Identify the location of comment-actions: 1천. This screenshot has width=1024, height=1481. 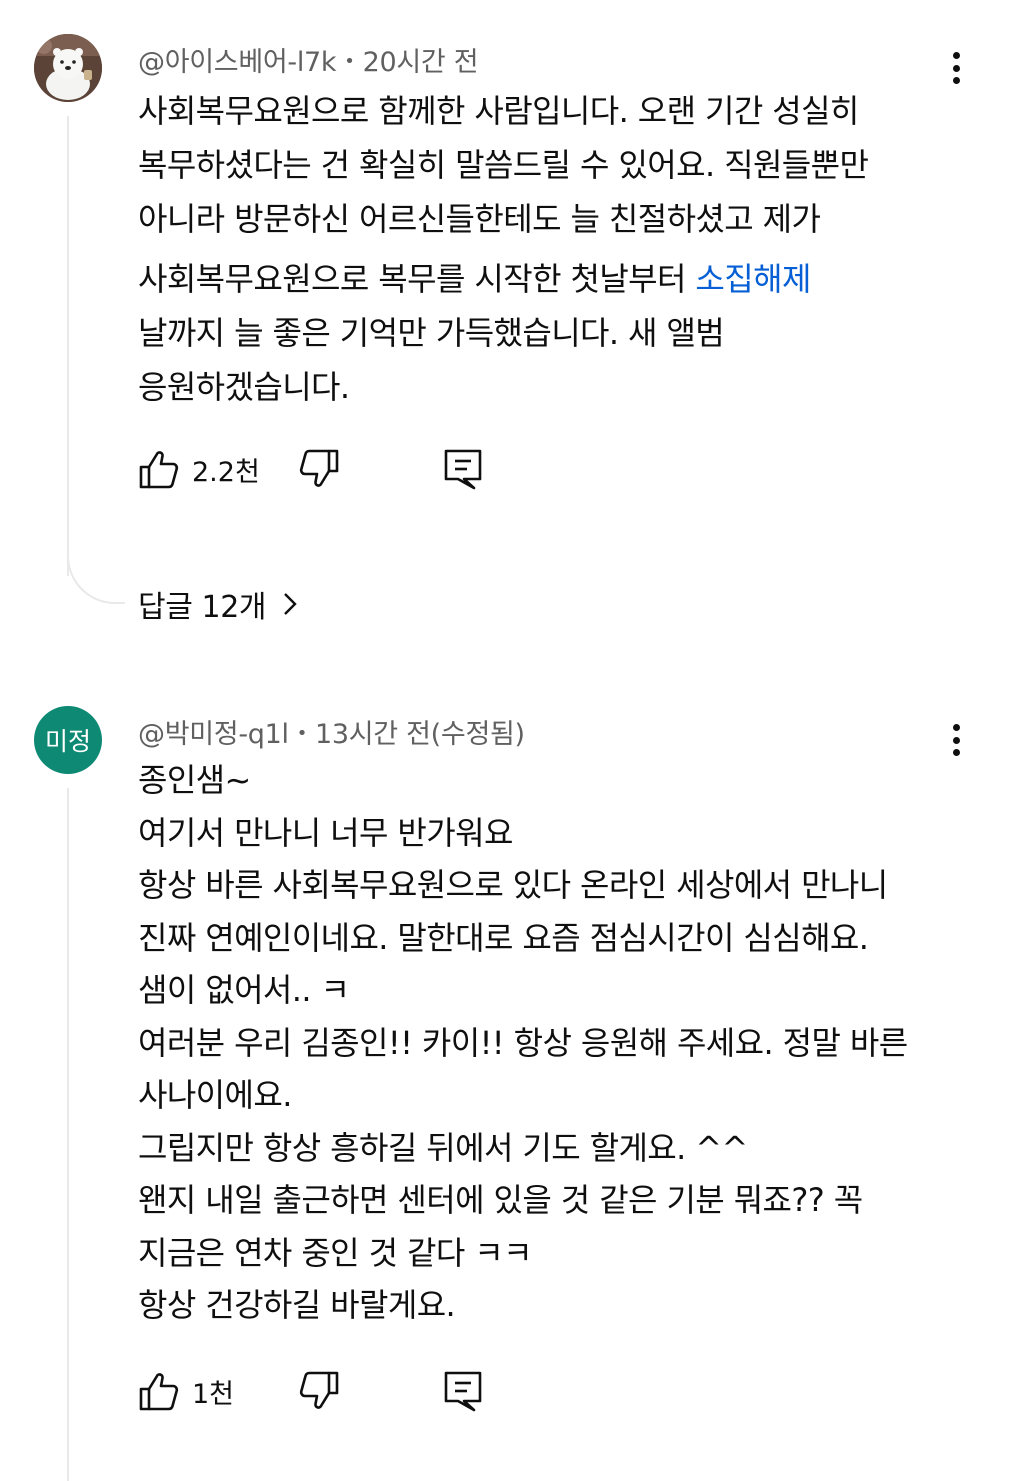
(338, 1390).